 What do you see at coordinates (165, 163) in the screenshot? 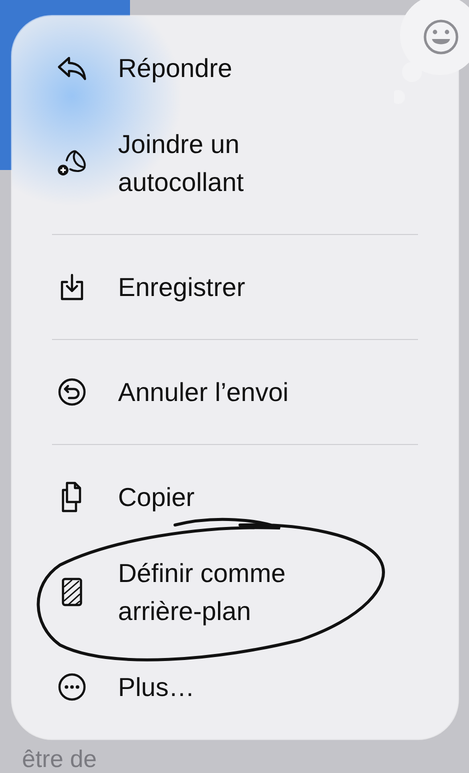
I see `menu-item: Joindre un autocollant` at bounding box center [165, 163].